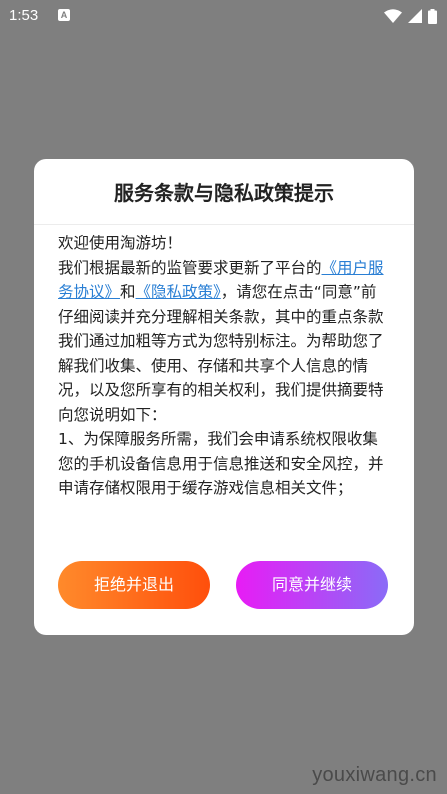 Image resolution: width=447 pixels, height=794 pixels. Describe the element at coordinates (64, 15) in the screenshot. I see `notification-a-icon: A` at that location.